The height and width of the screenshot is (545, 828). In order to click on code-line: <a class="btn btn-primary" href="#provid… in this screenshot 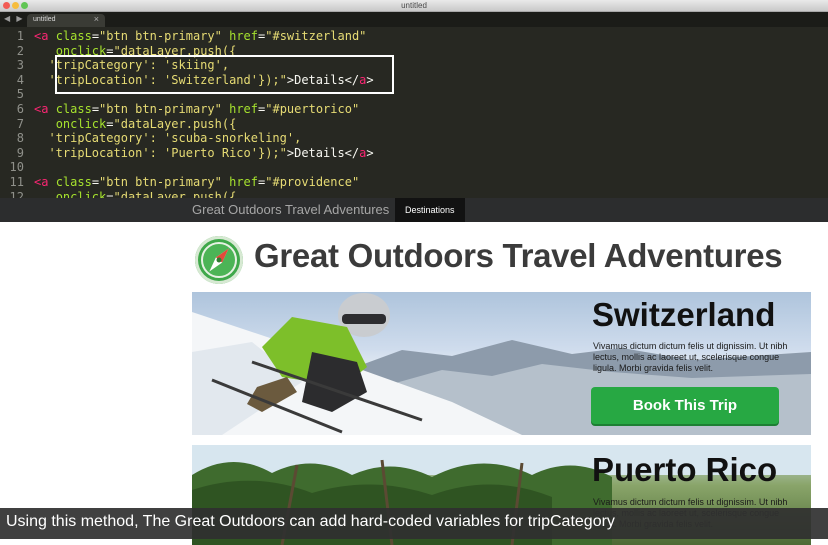, I will do `click(196, 182)`.